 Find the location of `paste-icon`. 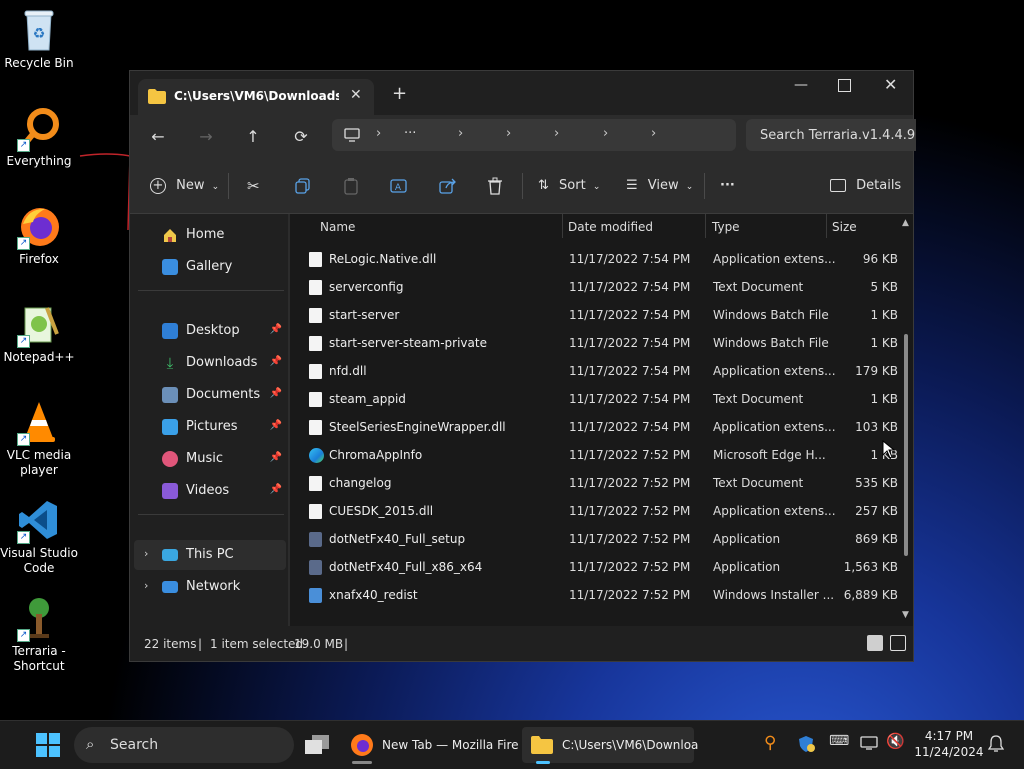

paste-icon is located at coordinates (351, 186).